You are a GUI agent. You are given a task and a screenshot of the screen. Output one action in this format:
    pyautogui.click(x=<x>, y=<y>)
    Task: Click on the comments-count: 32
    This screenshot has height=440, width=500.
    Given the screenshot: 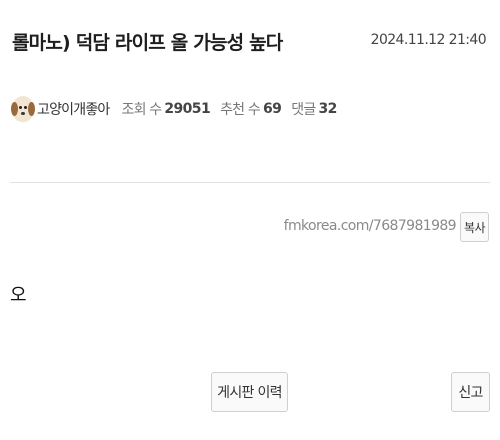 What is the action you would take?
    pyautogui.click(x=327, y=109)
    